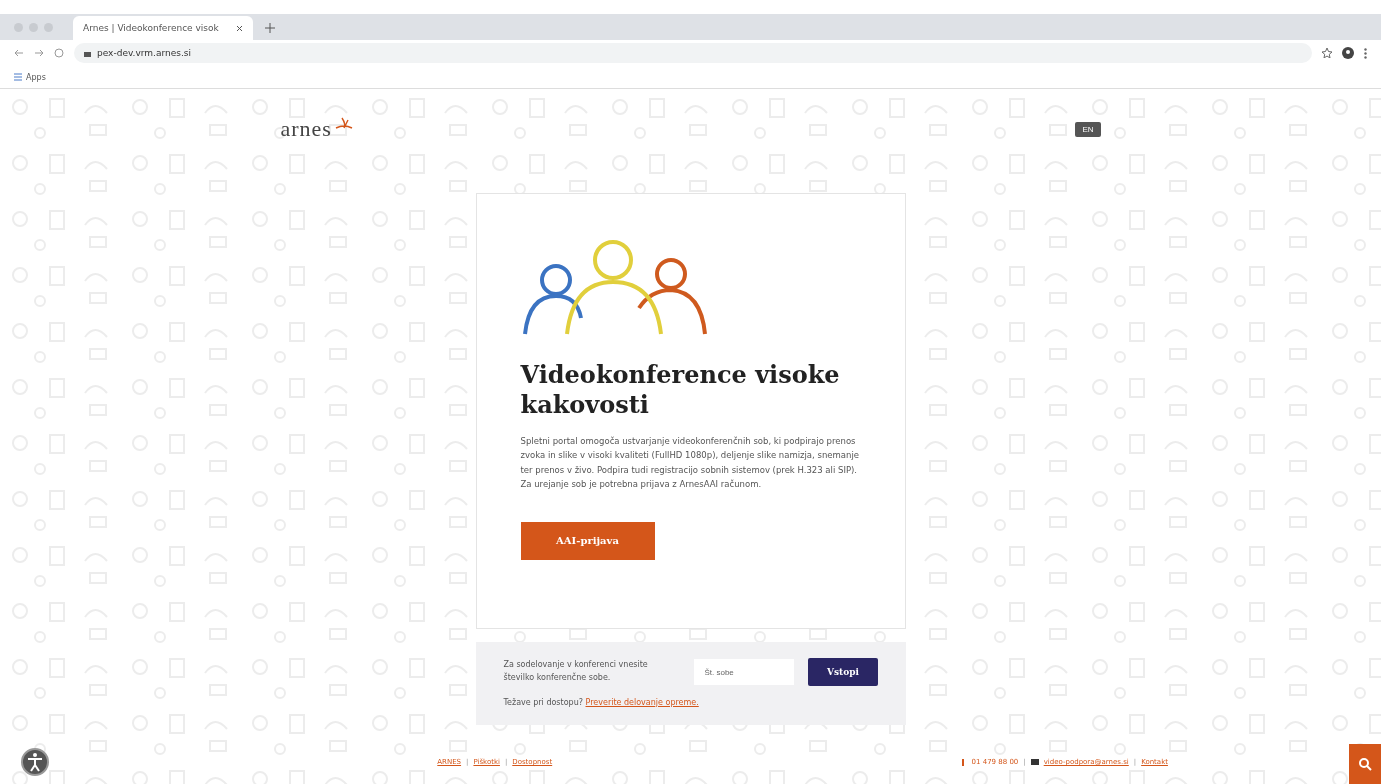 This screenshot has height=784, width=1381. What do you see at coordinates (587, 540) in the screenshot?
I see `login-button: AAI-prijava` at bounding box center [587, 540].